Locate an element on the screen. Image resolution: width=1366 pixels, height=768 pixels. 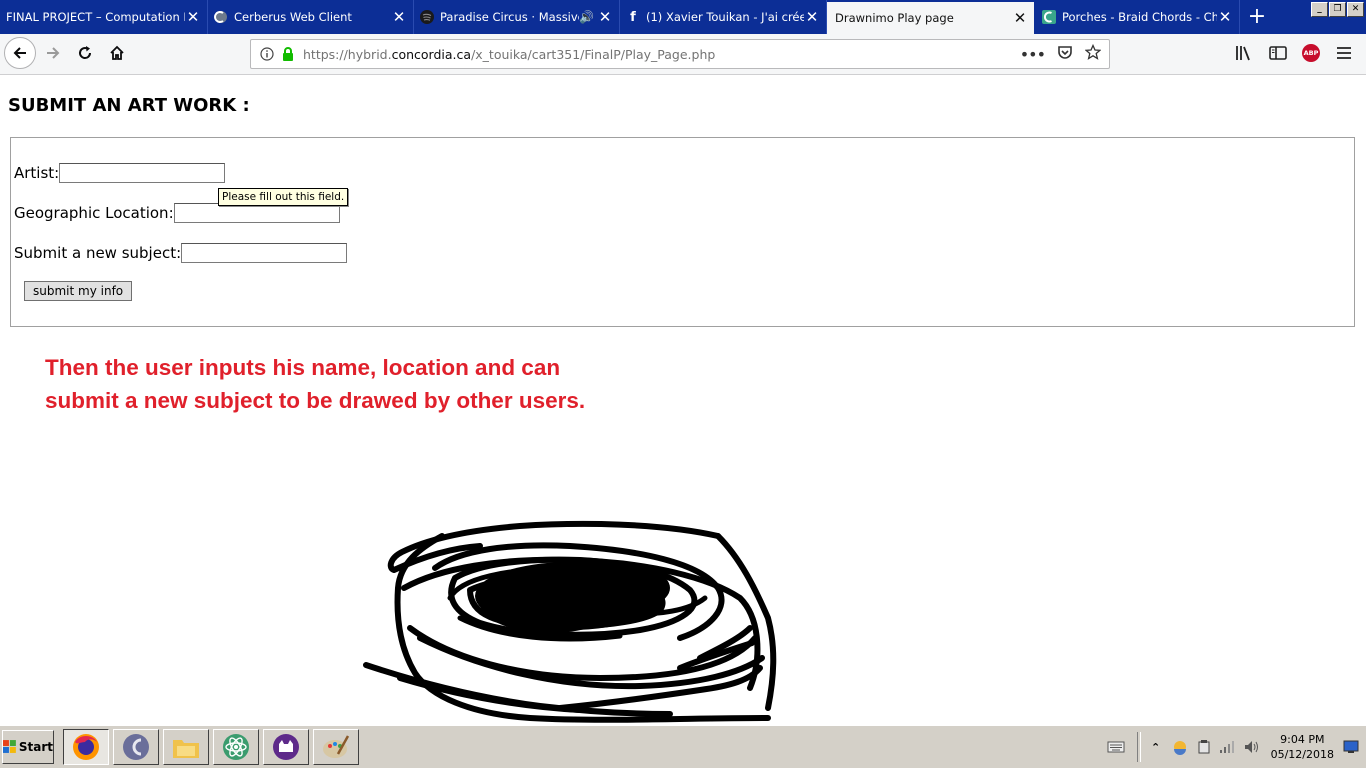
back-arrow-icon is located at coordinates (19, 53).